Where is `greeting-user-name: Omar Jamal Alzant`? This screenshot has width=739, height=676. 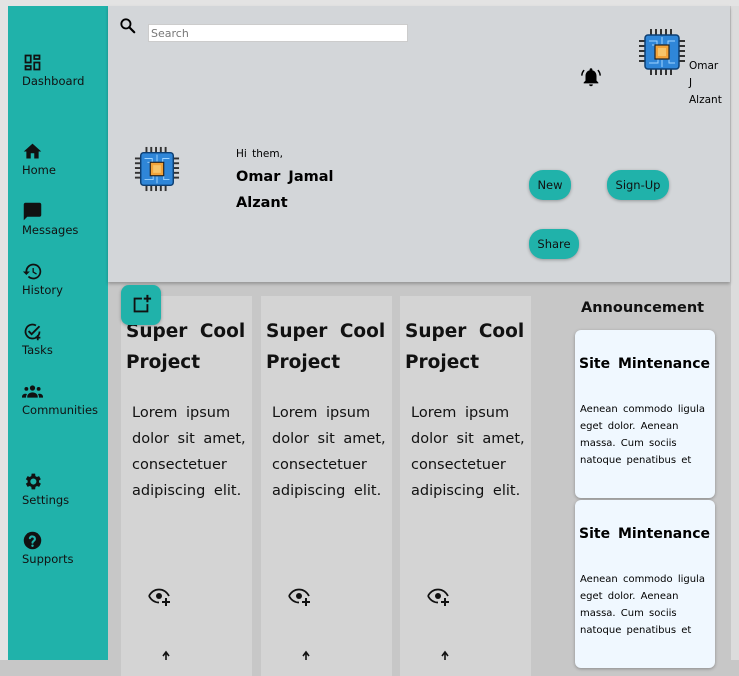 greeting-user-name: Omar Jamal Alzant is located at coordinates (291, 190).